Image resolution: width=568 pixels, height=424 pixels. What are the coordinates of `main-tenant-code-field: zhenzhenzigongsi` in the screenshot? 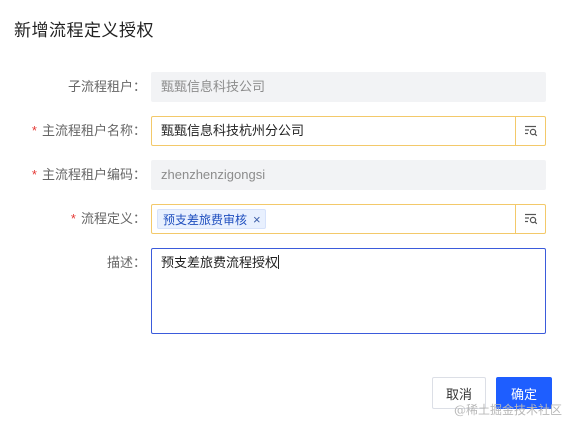 It's located at (348, 175).